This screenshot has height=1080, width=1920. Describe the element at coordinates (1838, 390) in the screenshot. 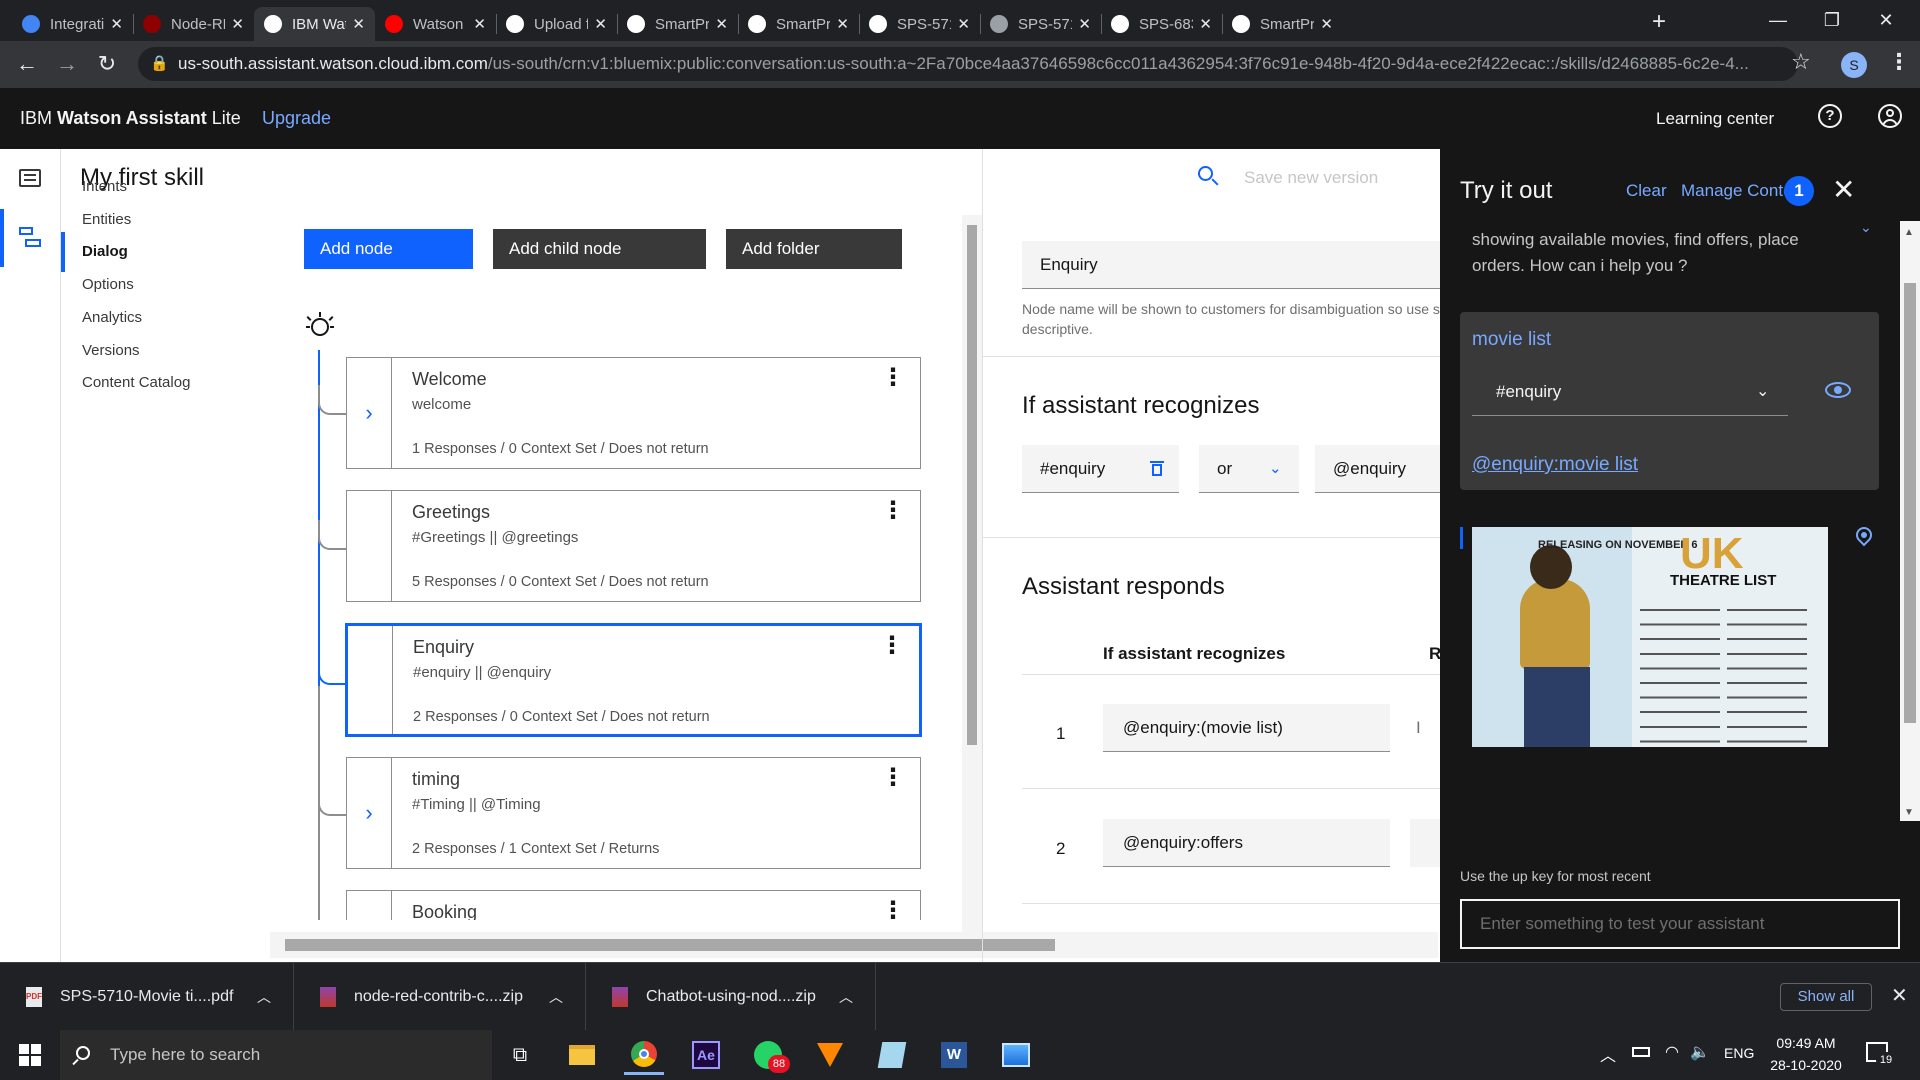

I see `eye-icon` at that location.